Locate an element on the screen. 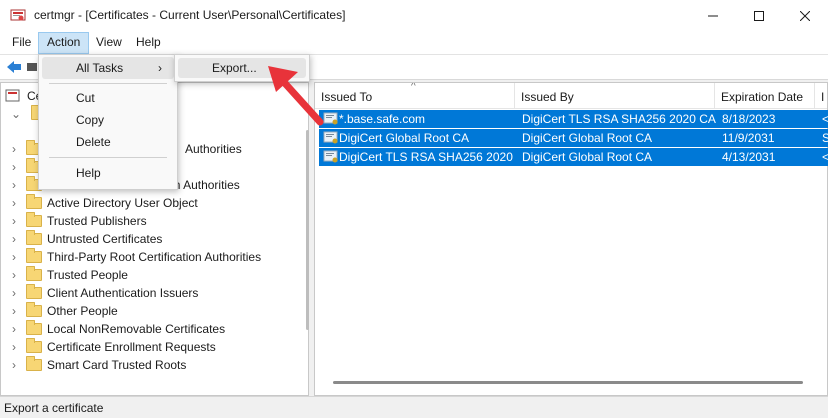 The height and width of the screenshot is (418, 828). minimize-icon is located at coordinates (713, 16).